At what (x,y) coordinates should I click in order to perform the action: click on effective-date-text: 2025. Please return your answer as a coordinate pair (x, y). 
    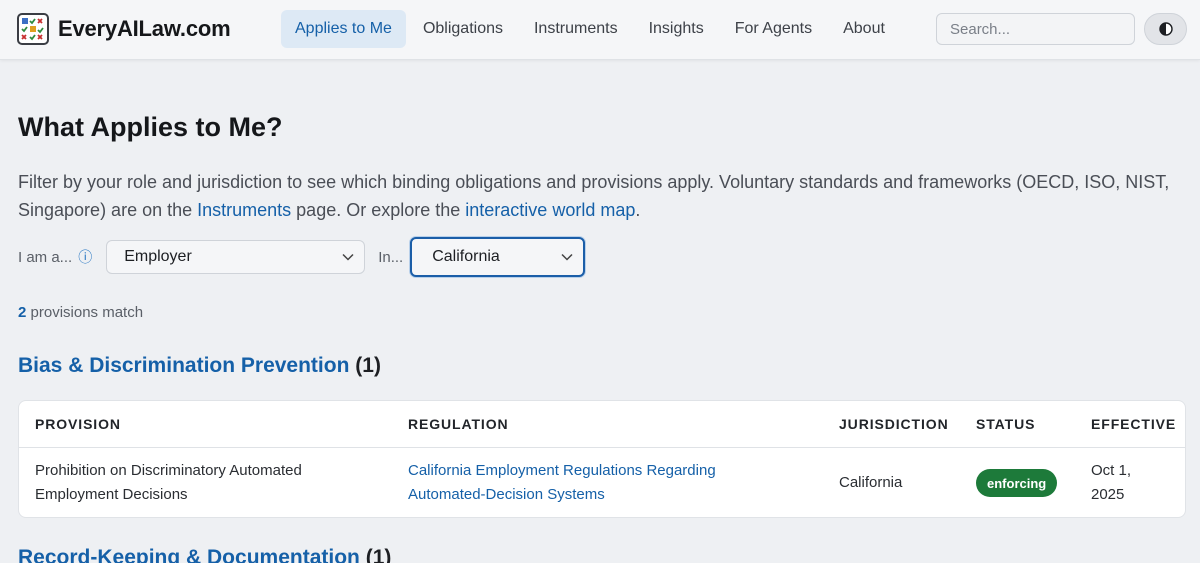
    Looking at the image, I should click on (1108, 494).